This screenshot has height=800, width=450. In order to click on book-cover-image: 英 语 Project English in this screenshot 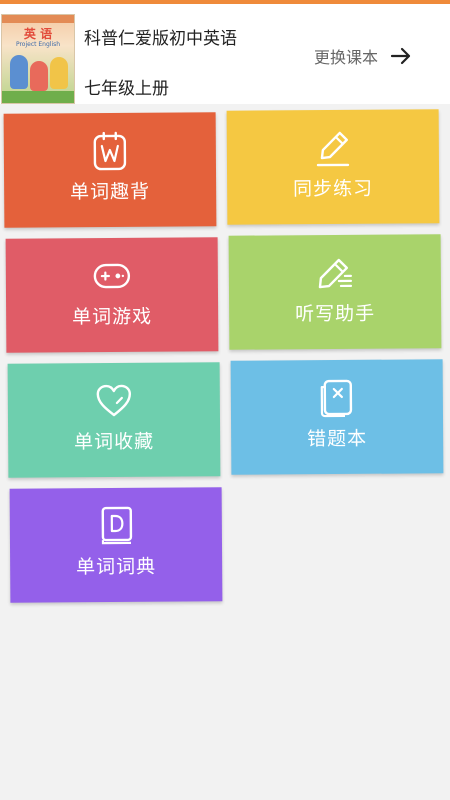, I will do `click(38, 59)`.